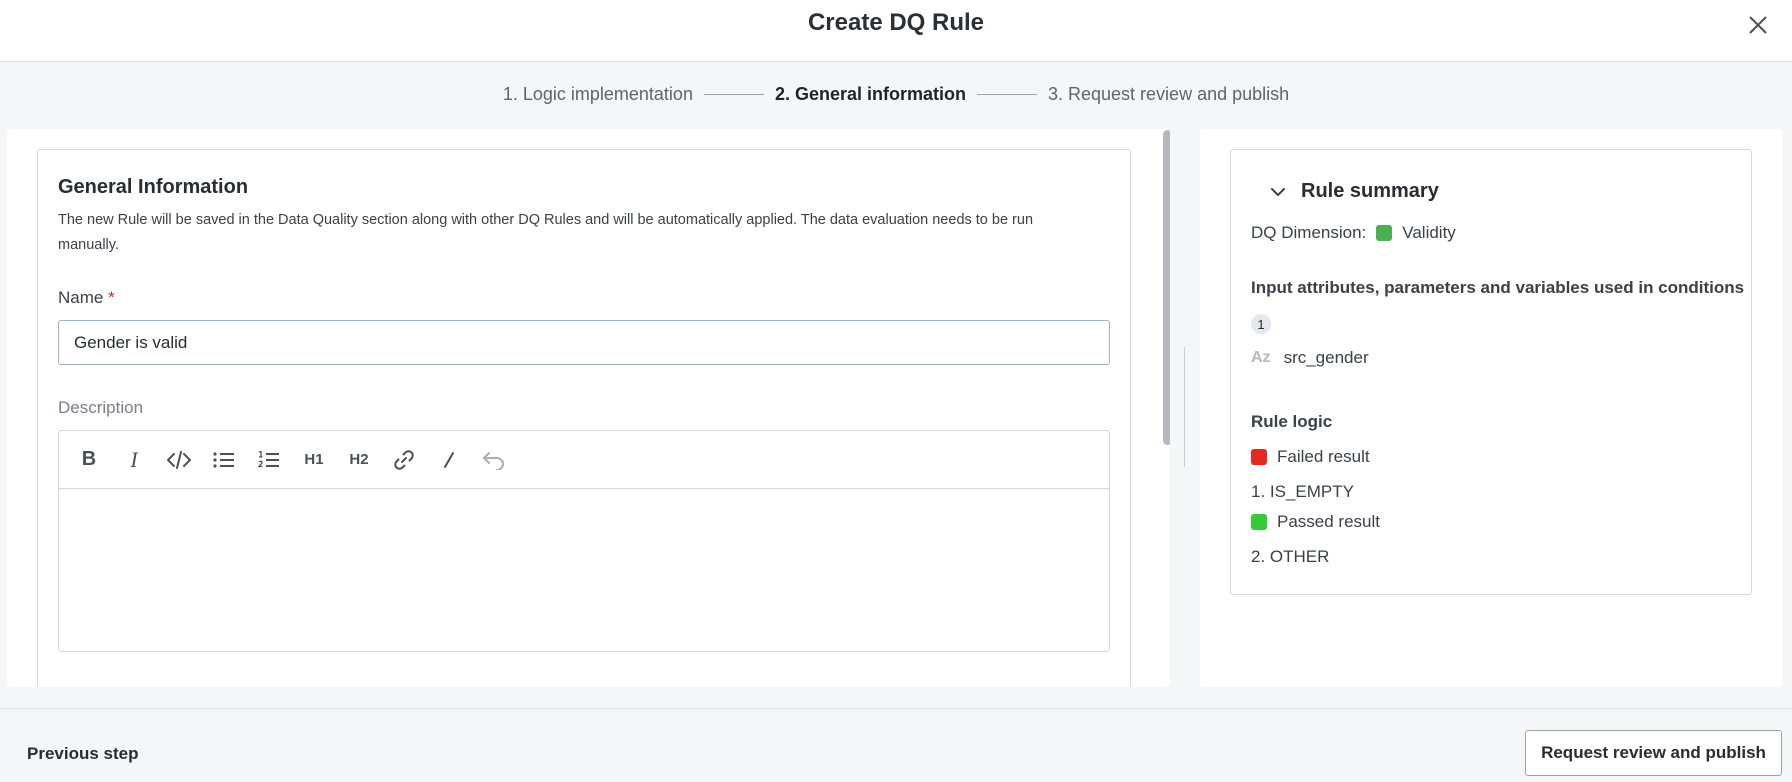 The width and height of the screenshot is (1792, 782). I want to click on failed-result-row: Failed result, so click(1310, 457).